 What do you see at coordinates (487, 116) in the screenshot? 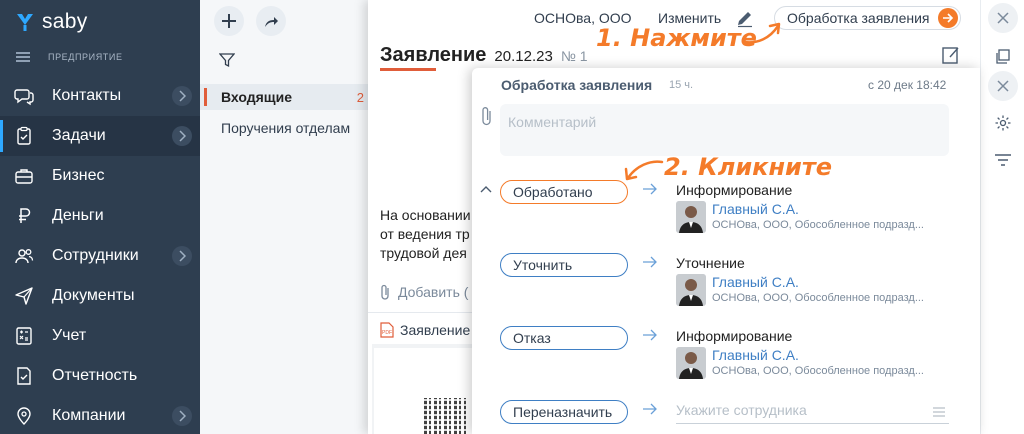
I see `paperclip-icon` at bounding box center [487, 116].